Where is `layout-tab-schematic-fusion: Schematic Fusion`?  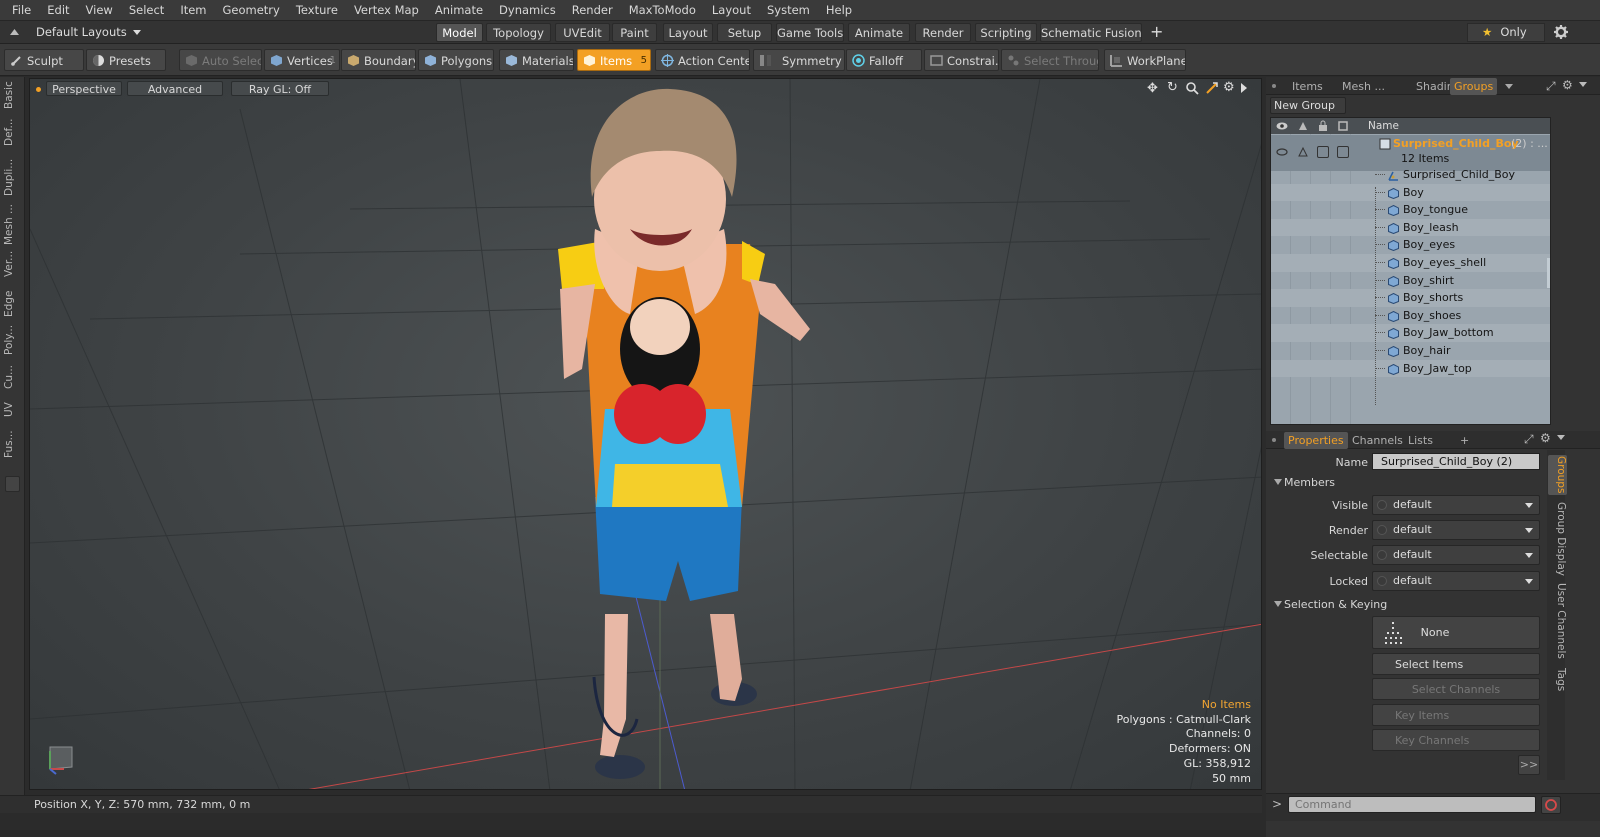
layout-tab-schematic-fusion: Schematic Fusion is located at coordinates (1091, 32).